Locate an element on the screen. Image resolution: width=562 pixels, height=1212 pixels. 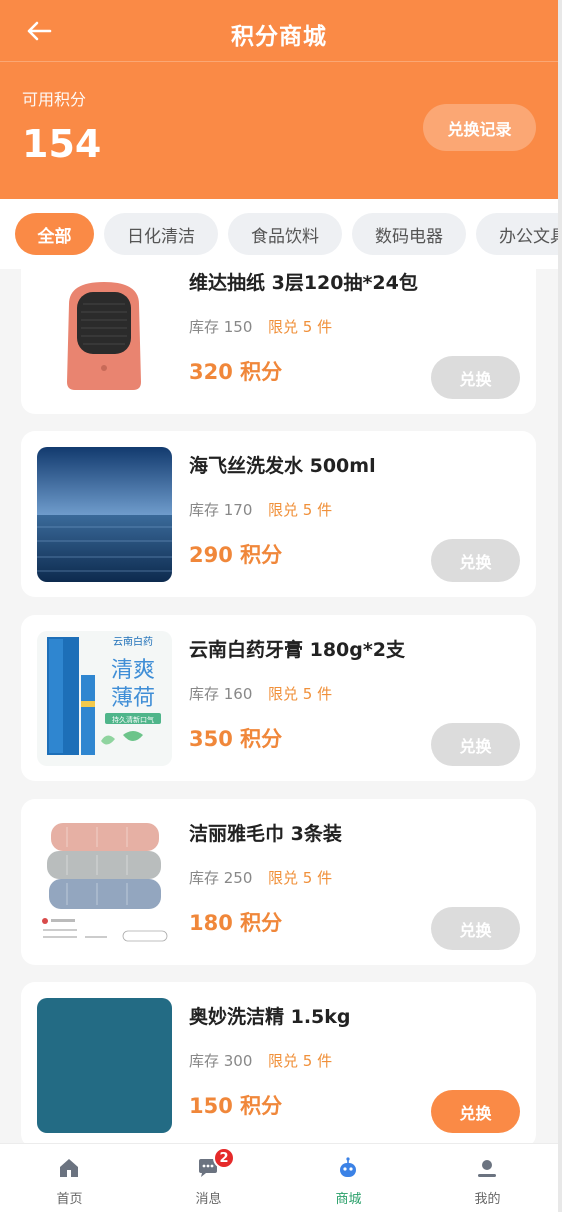
exchange-record-button: 兑换记录 is located at coordinates (479, 127).